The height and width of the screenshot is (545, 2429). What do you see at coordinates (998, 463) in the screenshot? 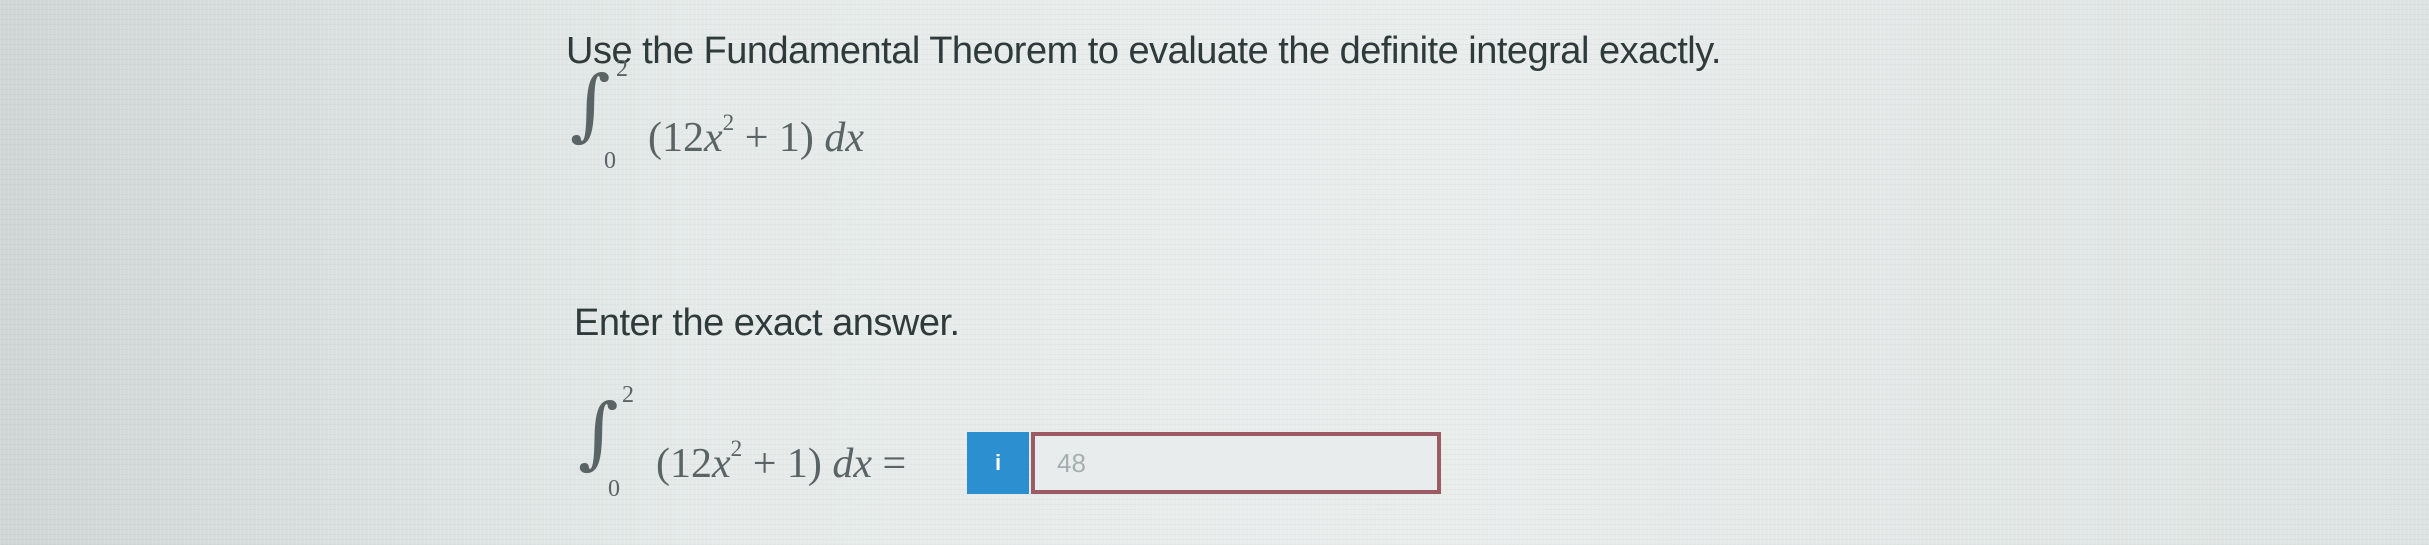
I see `info-icon: i` at bounding box center [998, 463].